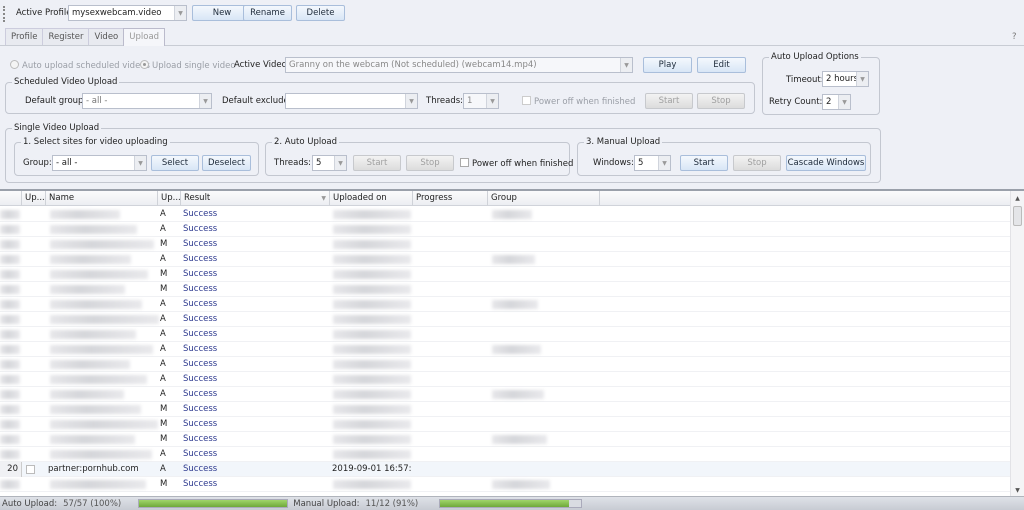 The height and width of the screenshot is (510, 1024). Describe the element at coordinates (188, 65) in the screenshot. I see `single-video-radio: Upload single video` at that location.